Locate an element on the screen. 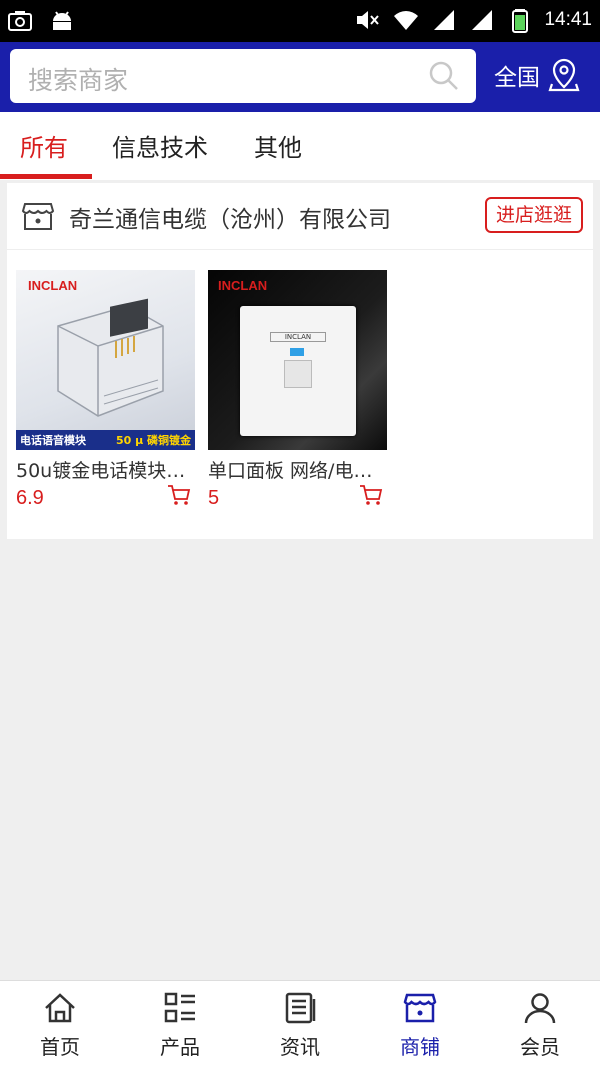 The height and width of the screenshot is (1067, 600). bottom-nav: 首页 产品 资讯 商铺 会员 is located at coordinates (300, 1023).